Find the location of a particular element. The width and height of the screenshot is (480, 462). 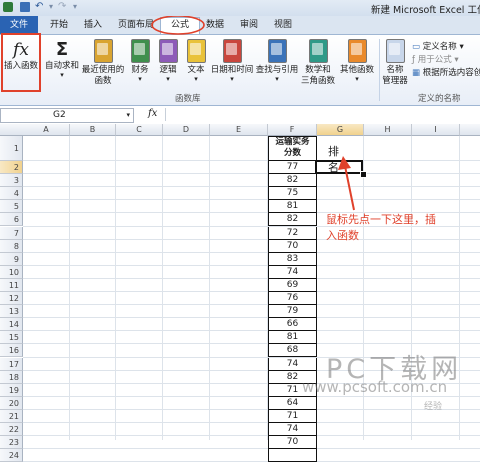

annotation-text: 鼠标先点一下这里，插 入函数 is located at coordinates (381, 228).